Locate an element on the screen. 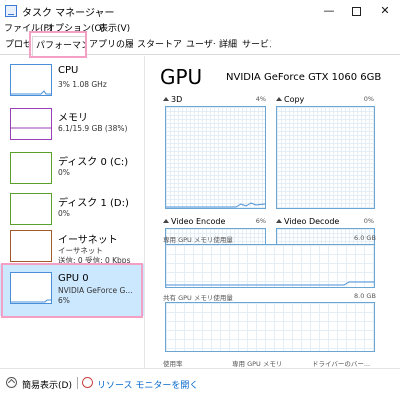  maximize-button is located at coordinates (356, 11).